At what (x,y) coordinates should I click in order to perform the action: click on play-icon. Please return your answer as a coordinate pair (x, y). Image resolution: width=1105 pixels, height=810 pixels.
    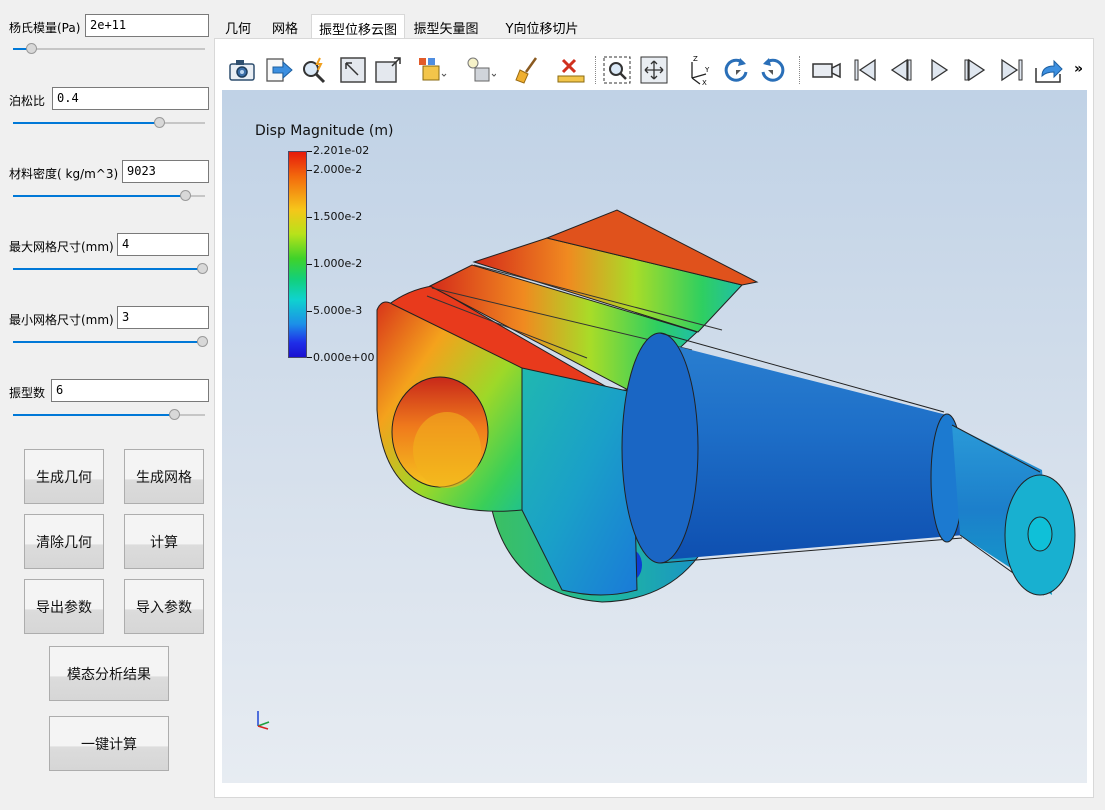
    Looking at the image, I should click on (939, 70).